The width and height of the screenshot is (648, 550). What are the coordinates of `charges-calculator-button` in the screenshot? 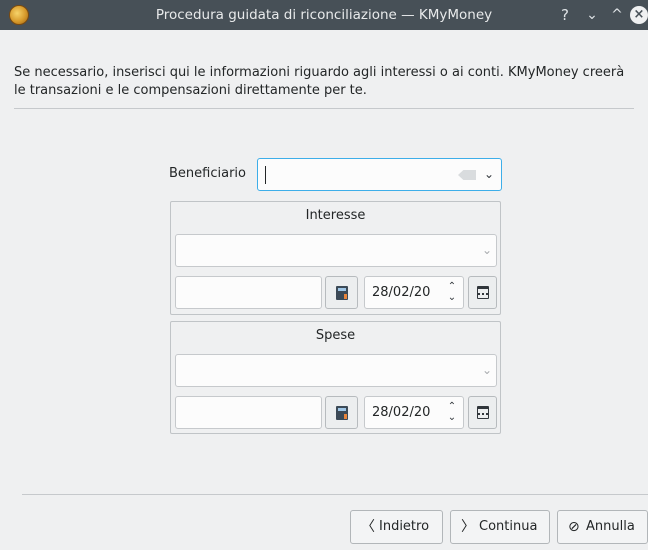 It's located at (341, 412).